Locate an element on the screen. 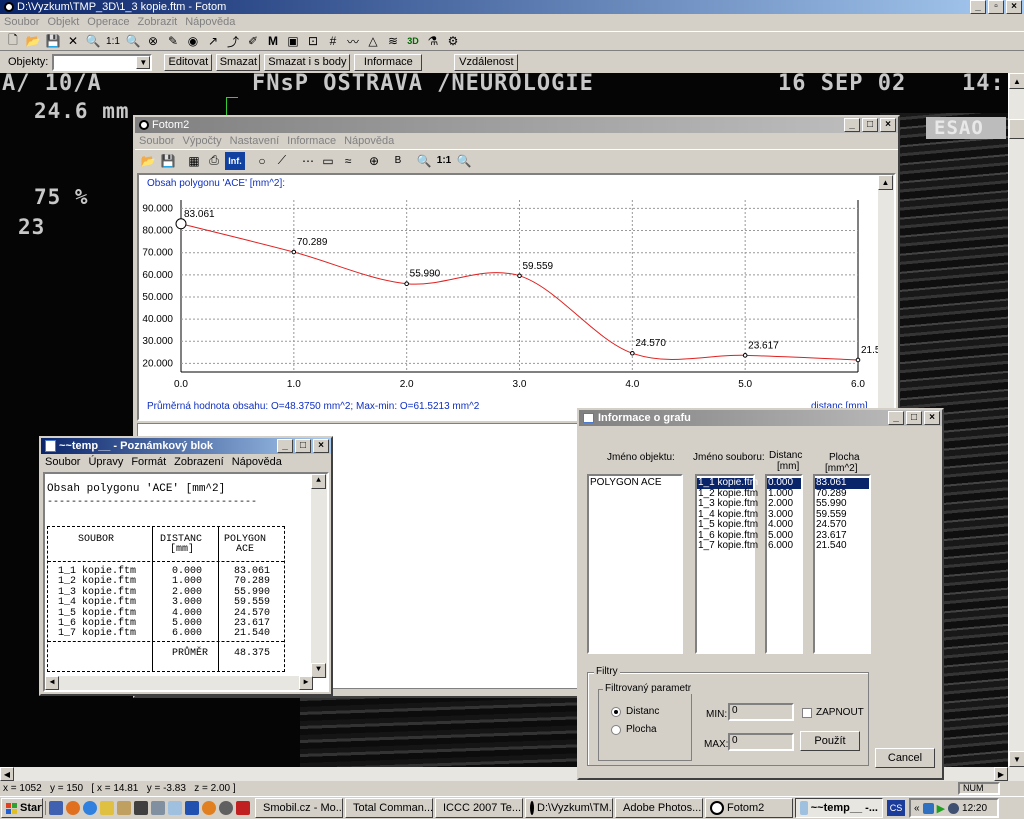  close-button: × is located at coordinates (1014, 7).